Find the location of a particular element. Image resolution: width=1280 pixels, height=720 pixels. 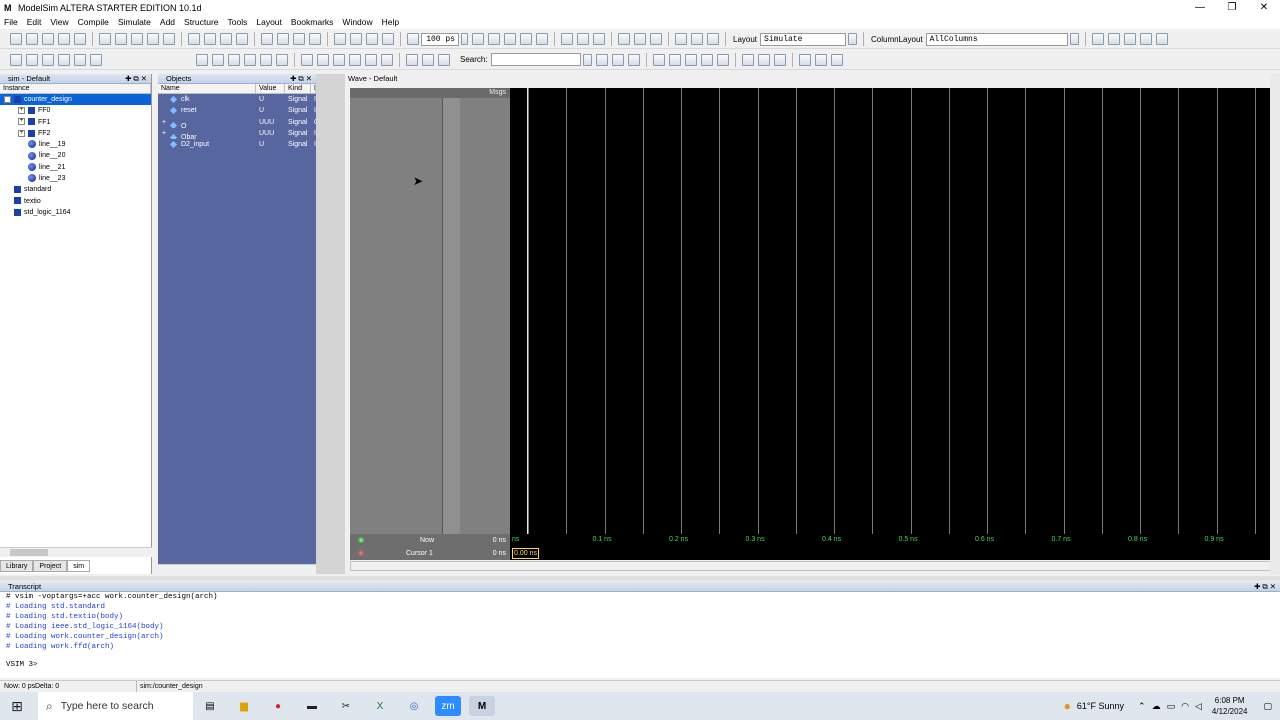

cursor-mode-2-icon is located at coordinates (32, 59).